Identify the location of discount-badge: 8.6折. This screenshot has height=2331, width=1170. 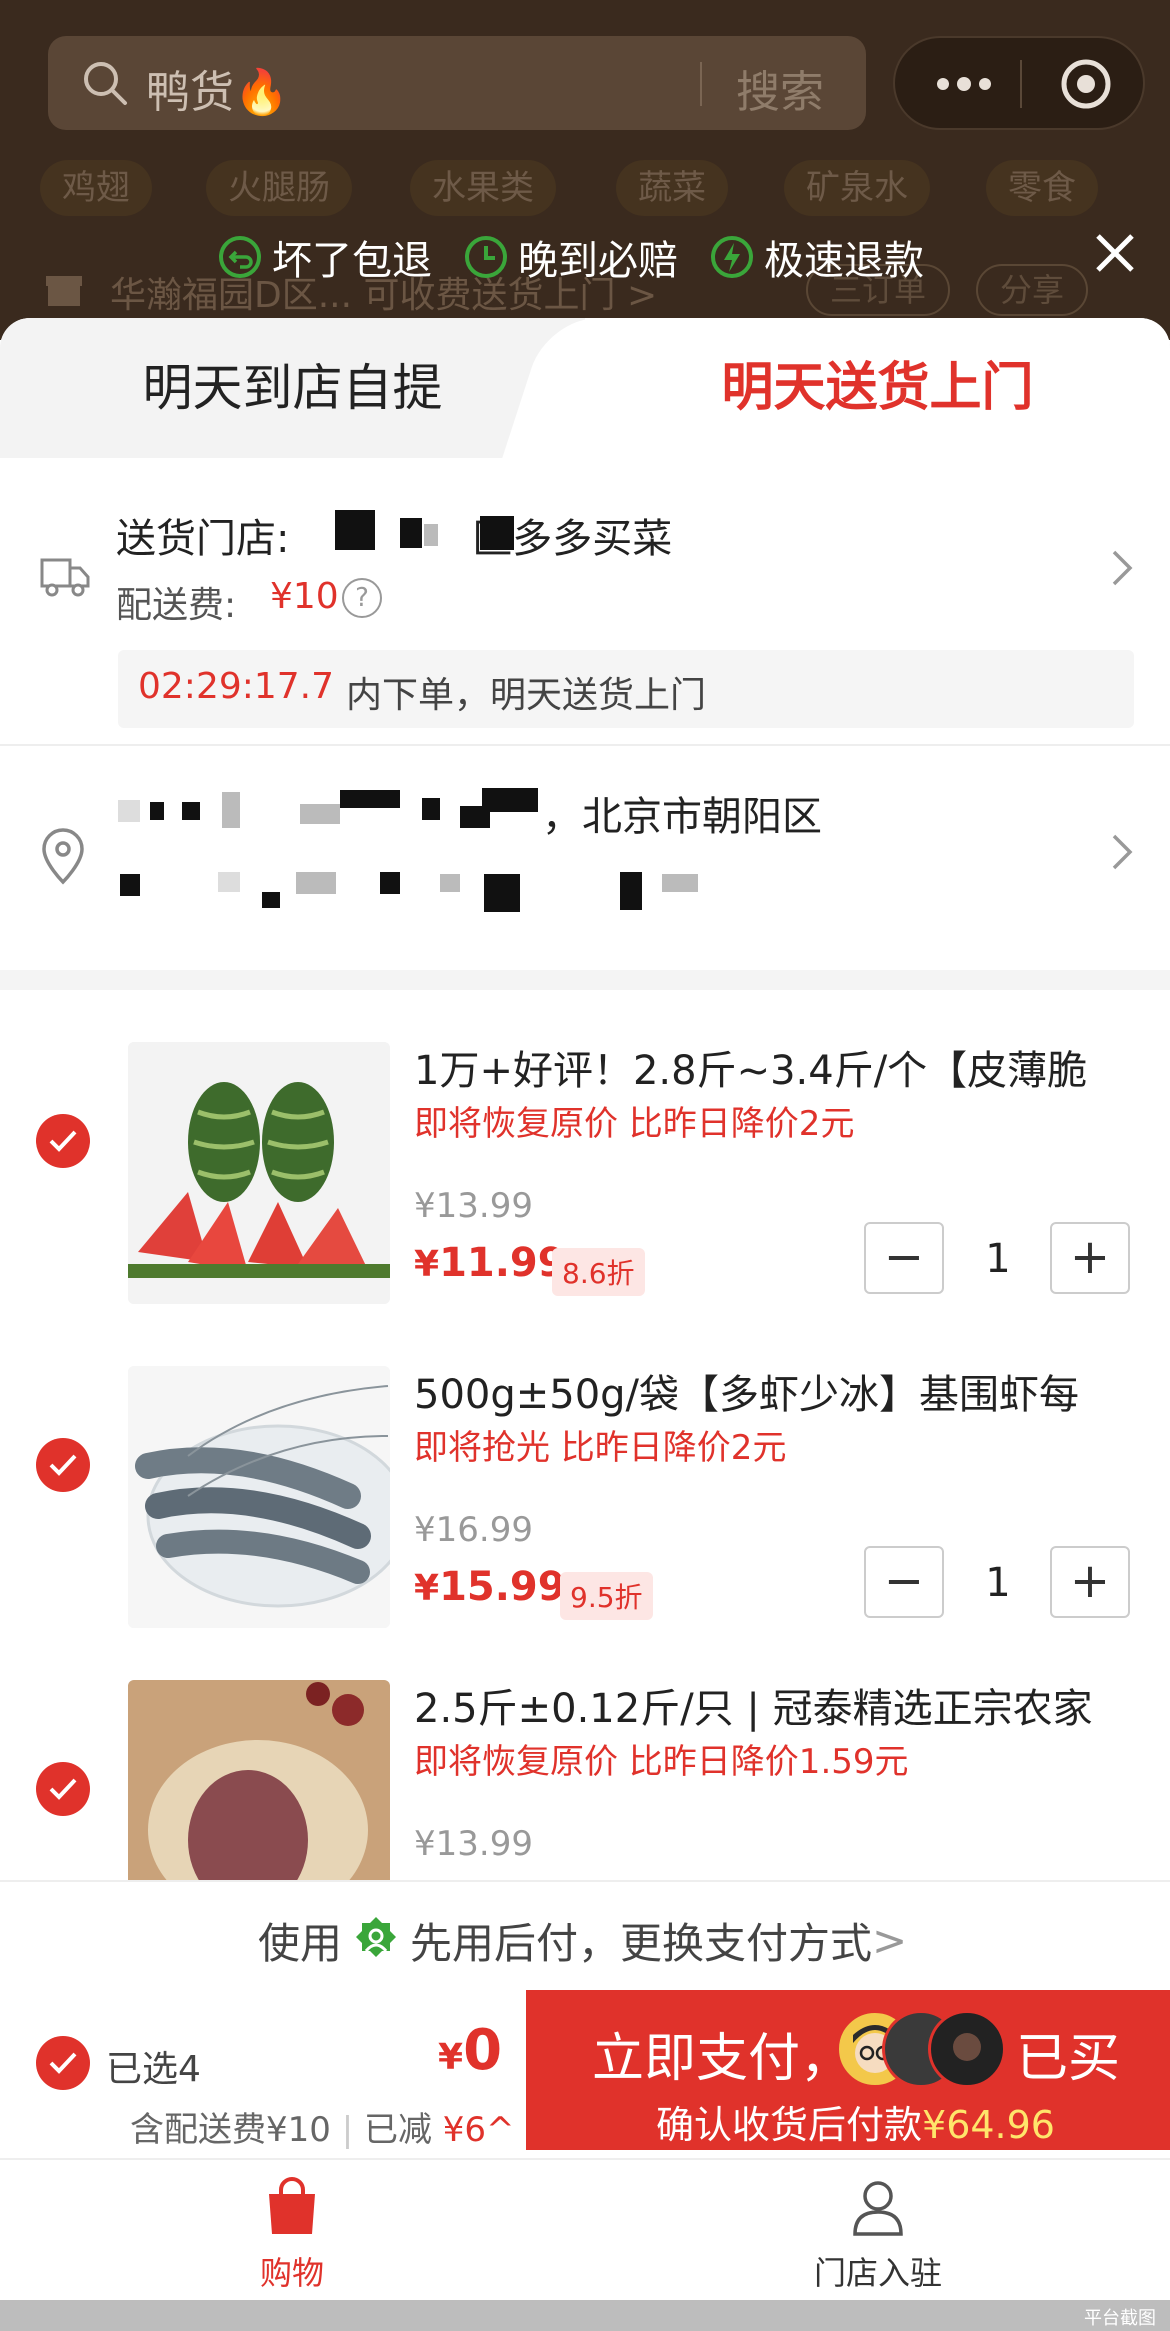
(598, 1272).